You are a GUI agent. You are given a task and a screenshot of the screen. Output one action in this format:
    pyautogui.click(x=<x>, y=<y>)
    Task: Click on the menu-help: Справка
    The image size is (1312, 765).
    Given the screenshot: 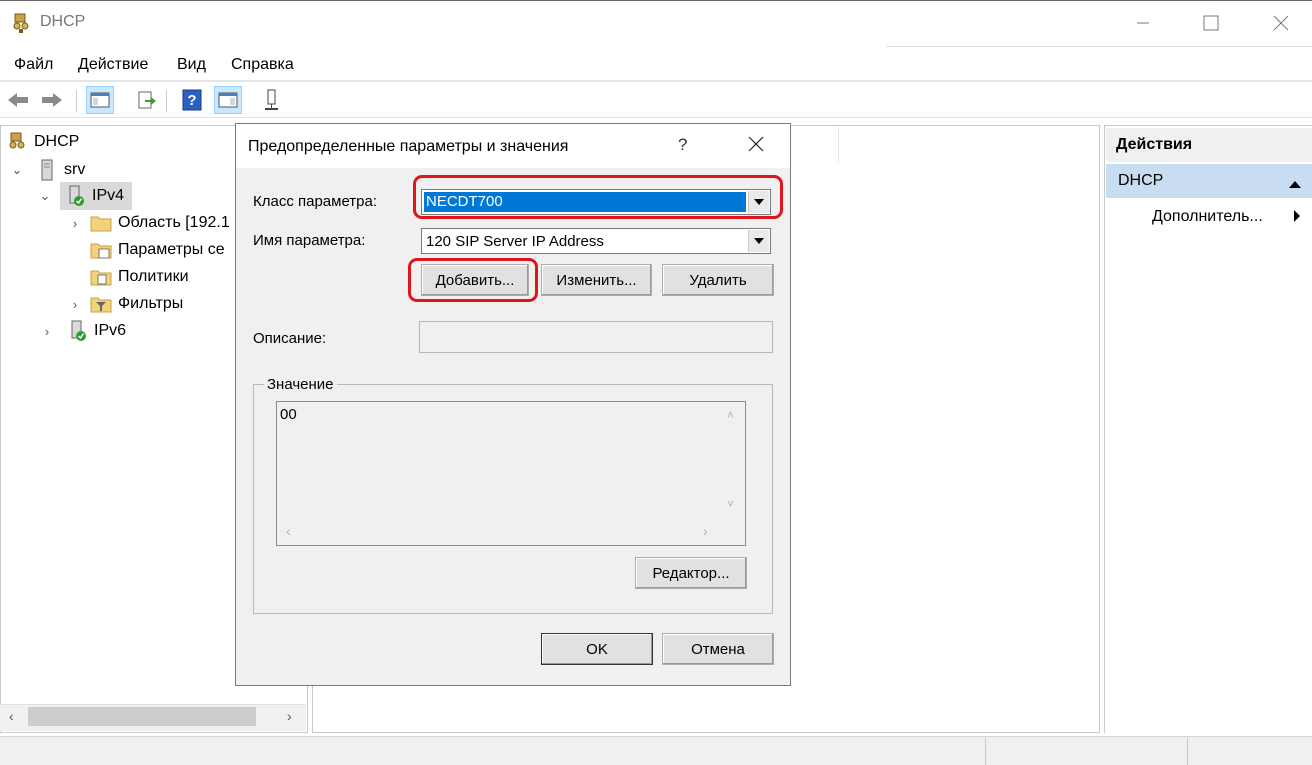 What is the action you would take?
    pyautogui.click(x=262, y=65)
    